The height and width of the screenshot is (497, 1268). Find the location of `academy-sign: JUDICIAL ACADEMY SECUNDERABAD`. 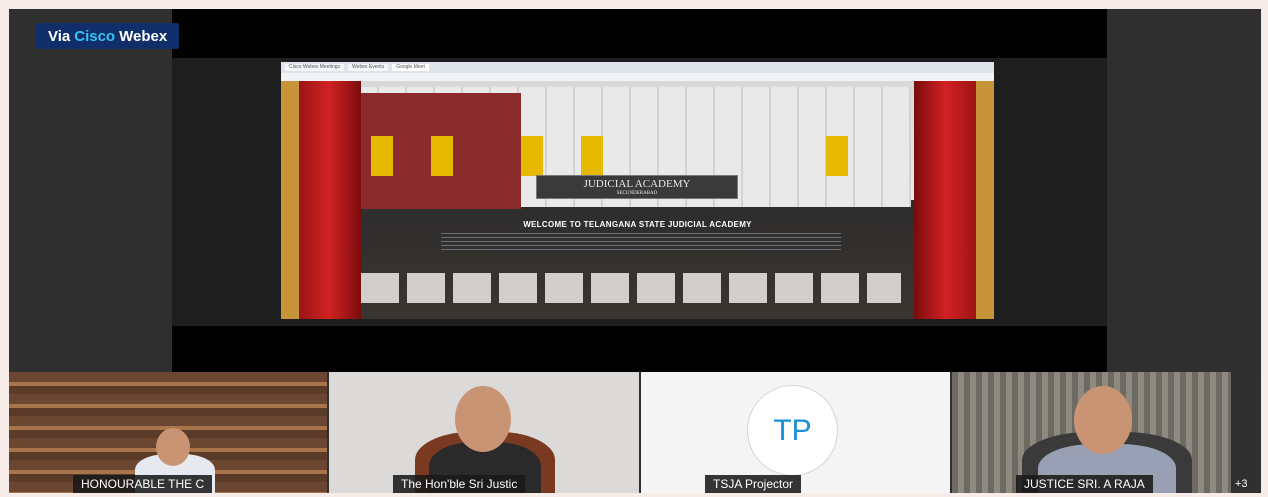

academy-sign: JUDICIAL ACADEMY SECUNDERABAD is located at coordinates (637, 187).